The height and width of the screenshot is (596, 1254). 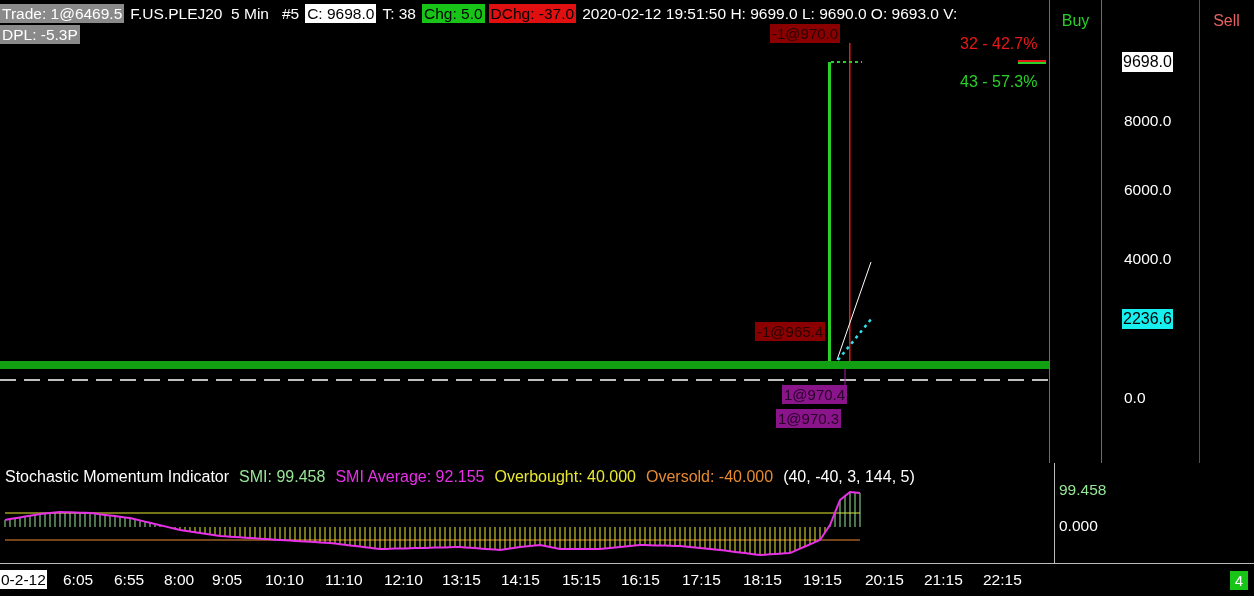 I want to click on dpl-value: DPL: -5.3P, so click(x=40, y=34).